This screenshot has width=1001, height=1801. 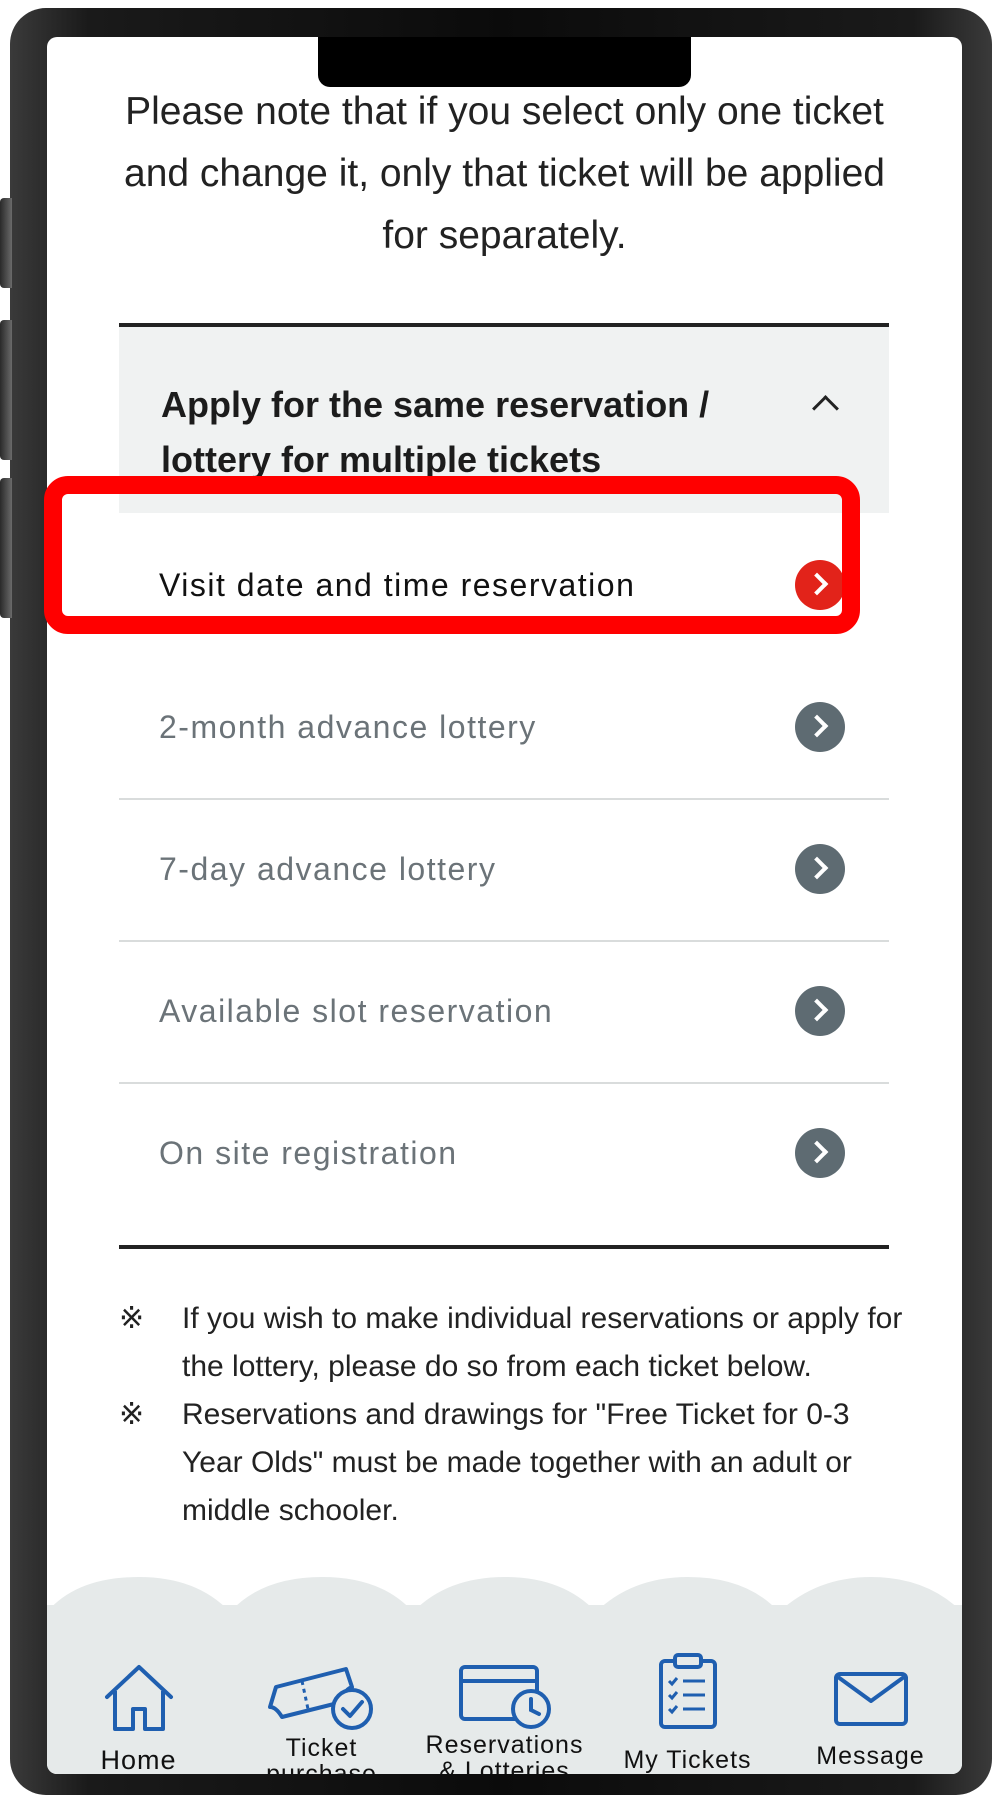 I want to click on nav-ticket-purchase: Ticket purchase, so click(x=321, y=1700).